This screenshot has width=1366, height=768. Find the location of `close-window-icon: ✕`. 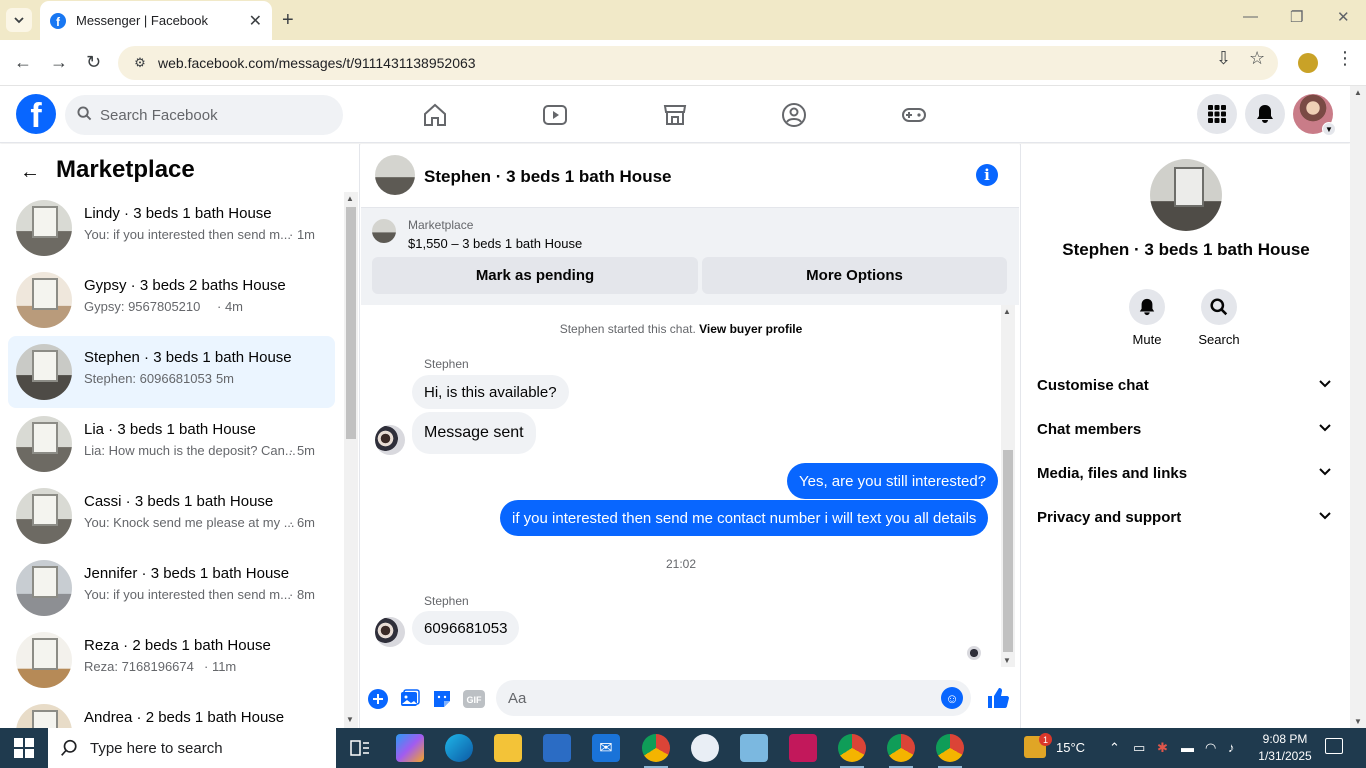

close-window-icon: ✕ is located at coordinates (1343, 17).